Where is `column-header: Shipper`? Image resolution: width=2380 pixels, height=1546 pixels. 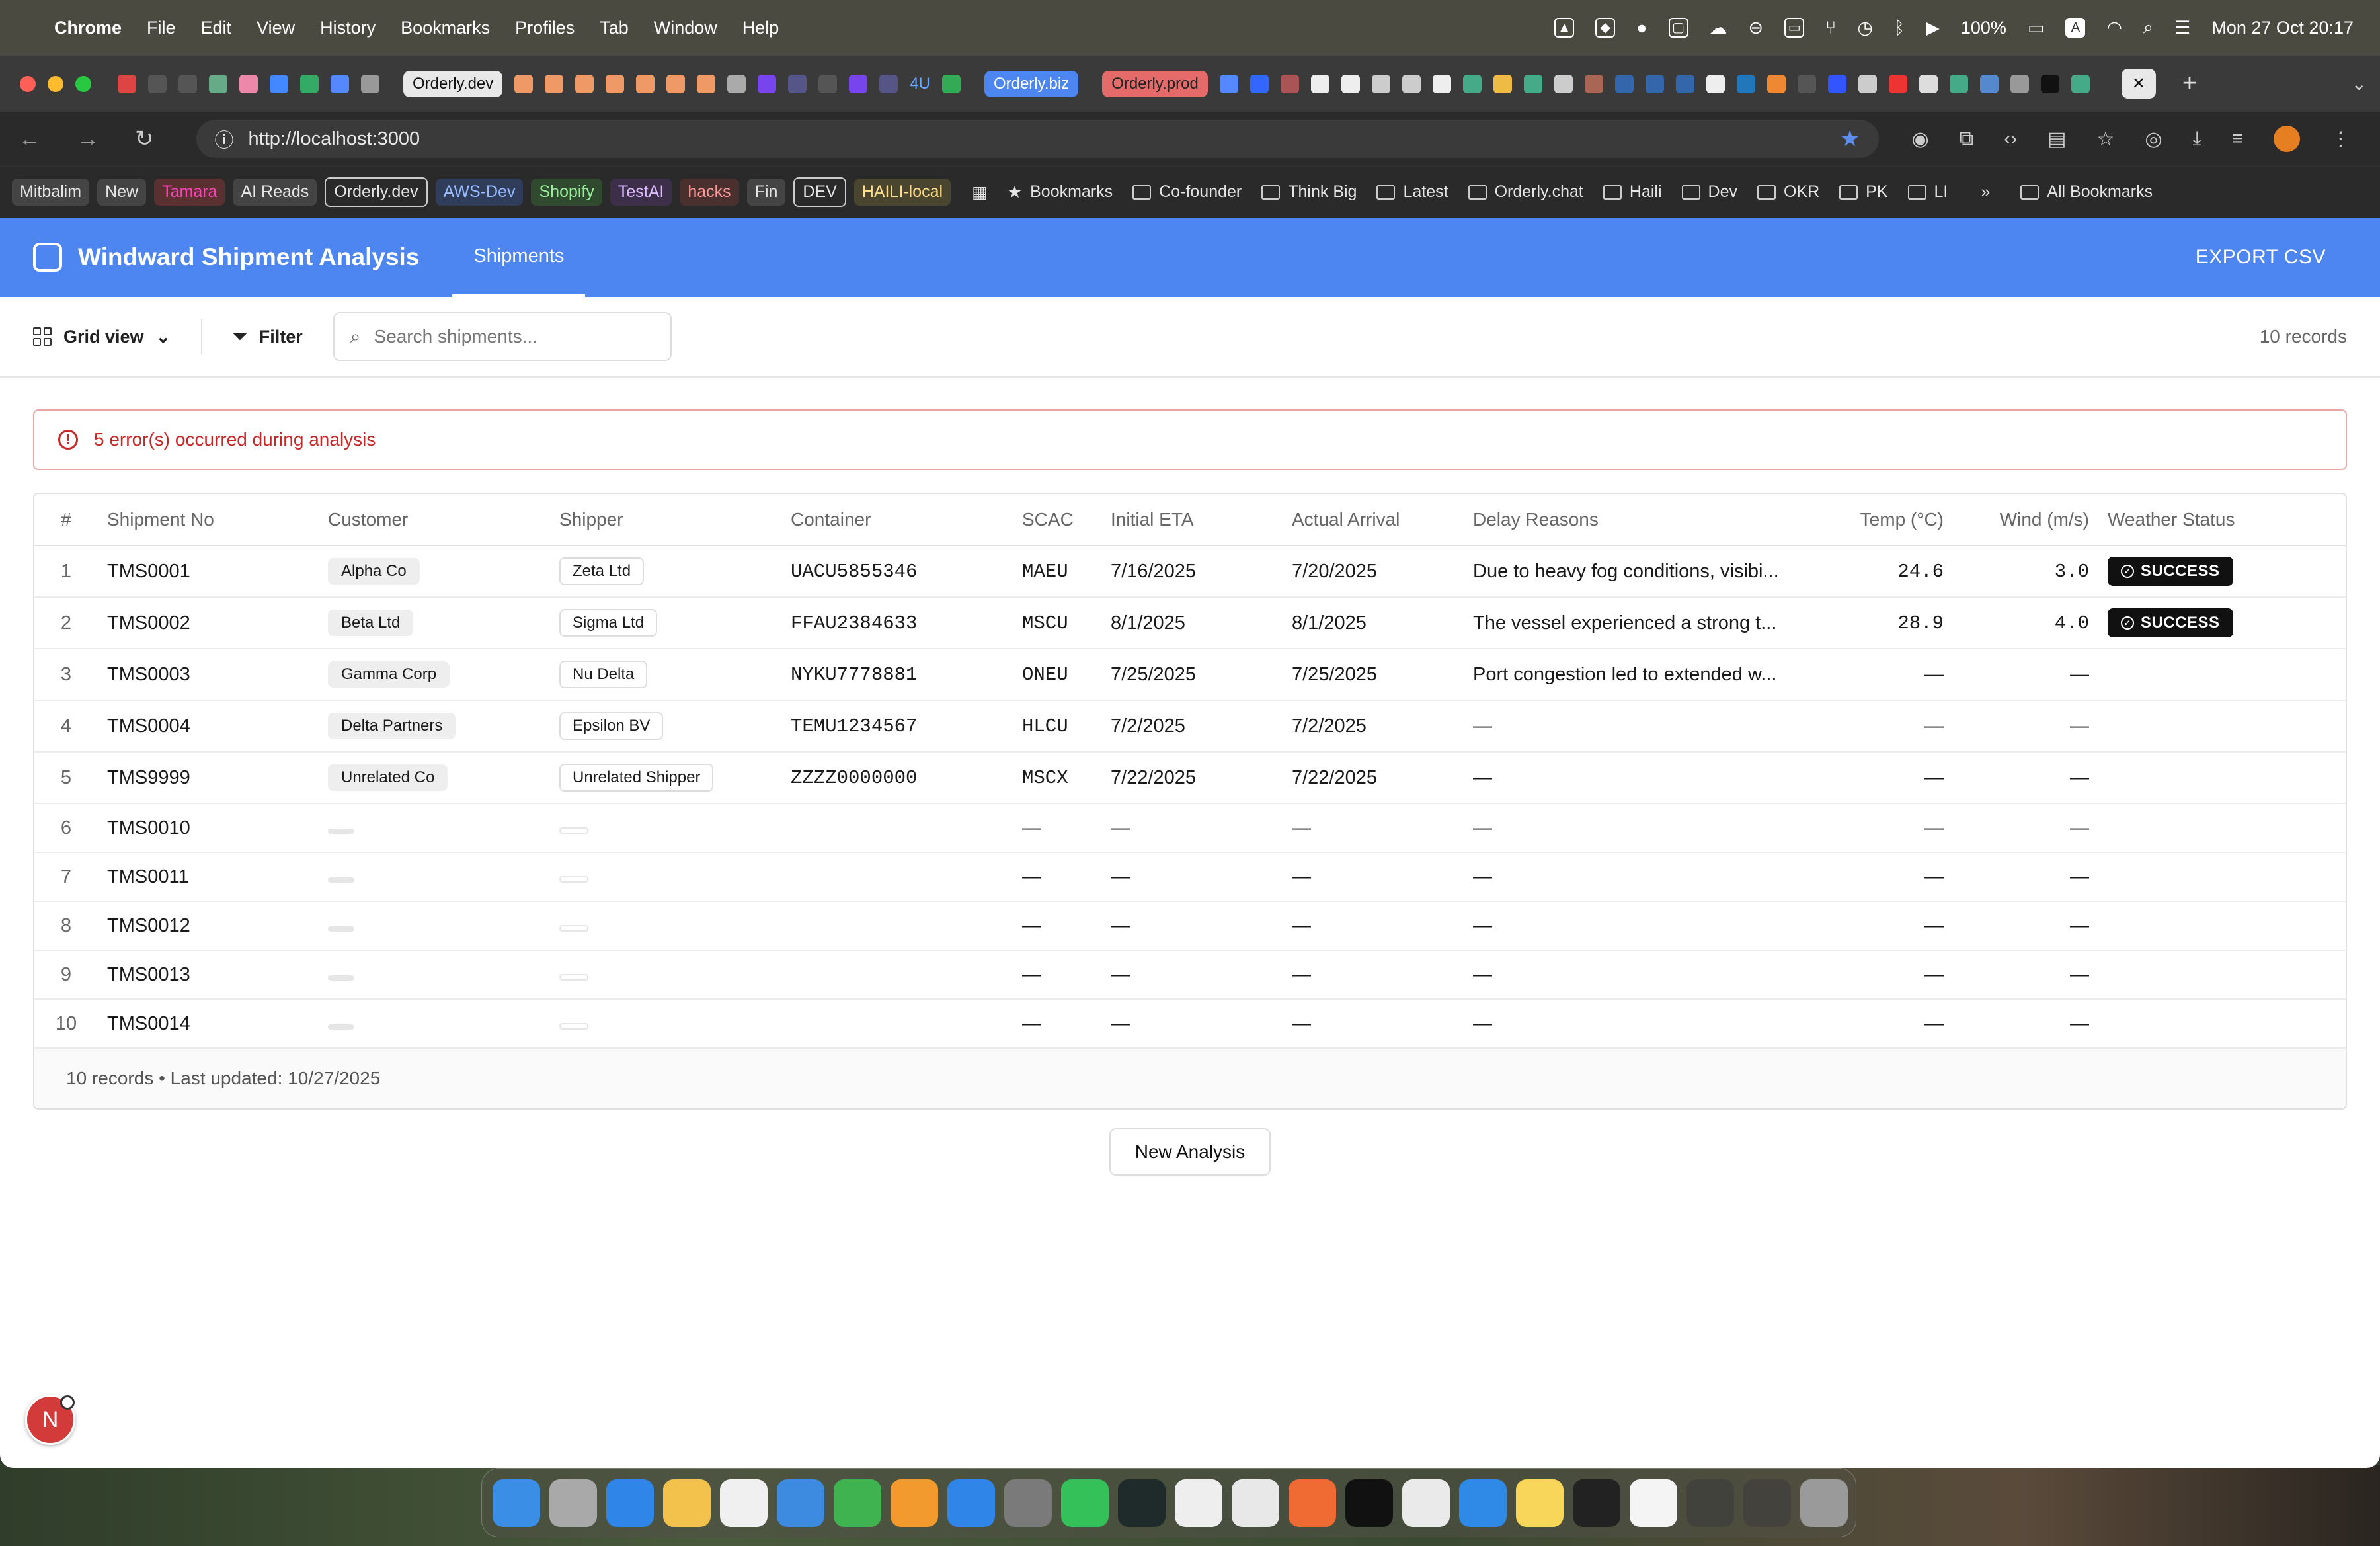 column-header: Shipper is located at coordinates (675, 520).